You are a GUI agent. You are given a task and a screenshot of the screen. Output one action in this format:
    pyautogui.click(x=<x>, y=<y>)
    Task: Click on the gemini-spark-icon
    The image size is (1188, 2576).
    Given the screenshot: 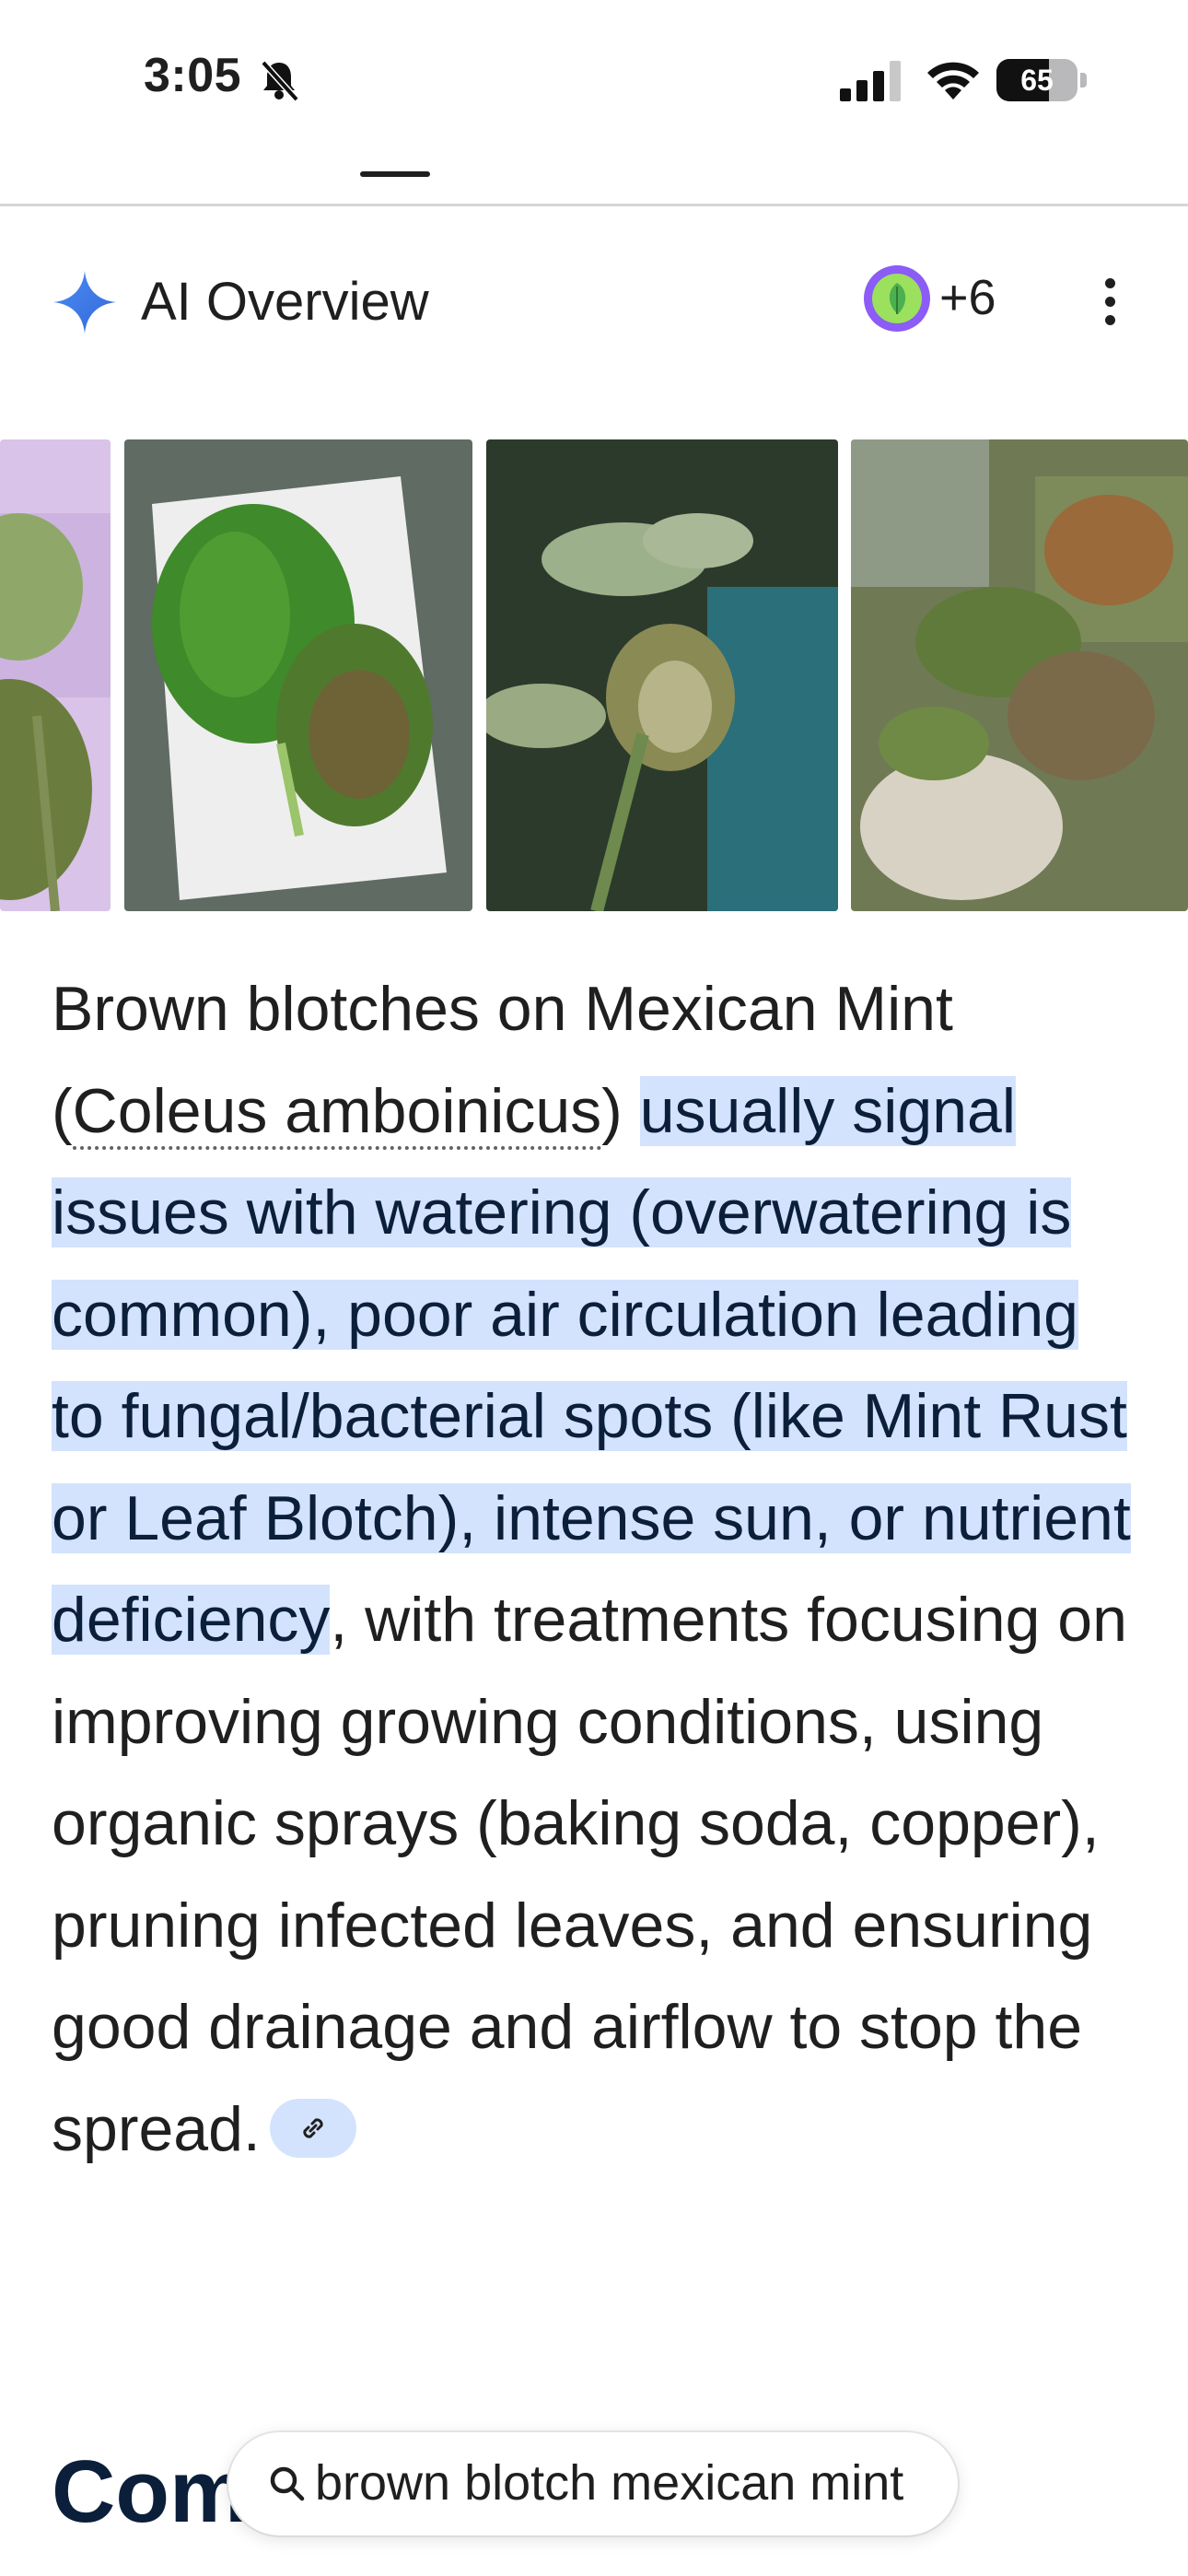 What is the action you would take?
    pyautogui.click(x=84, y=302)
    